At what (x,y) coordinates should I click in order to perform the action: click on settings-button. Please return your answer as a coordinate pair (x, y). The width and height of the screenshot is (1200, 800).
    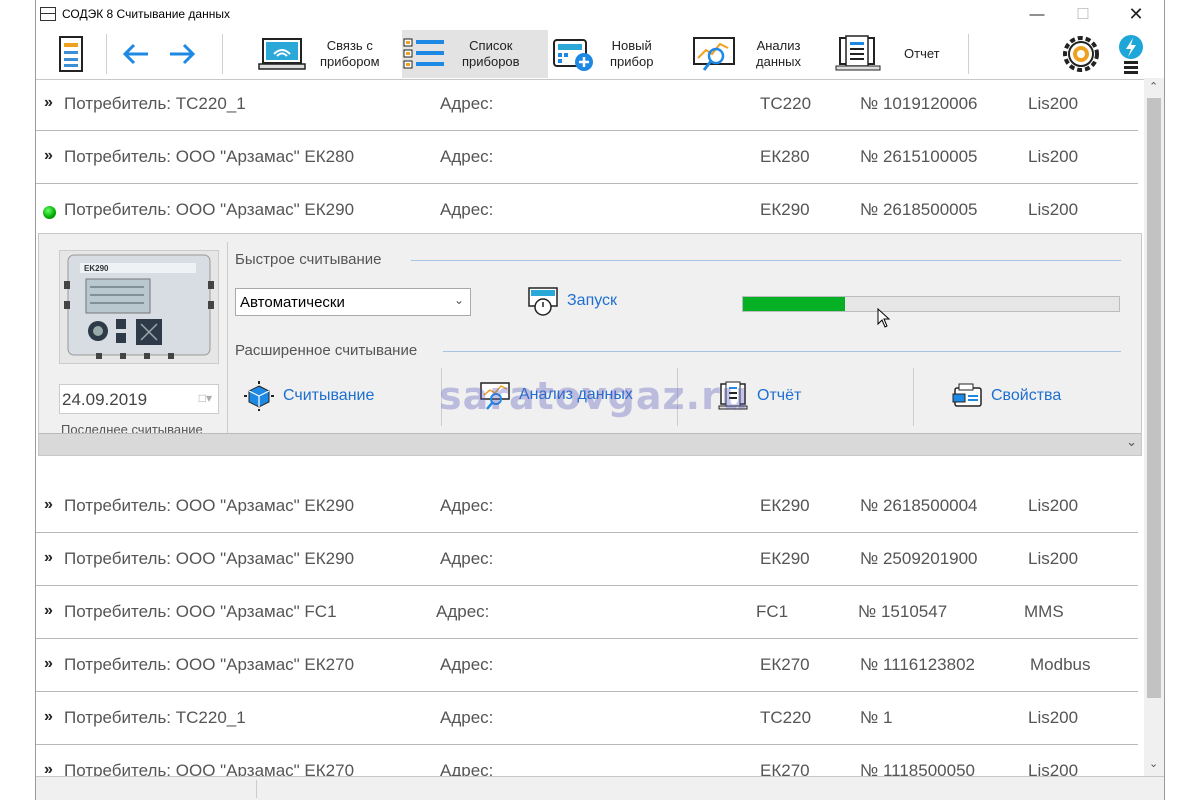
    Looking at the image, I should click on (1081, 54).